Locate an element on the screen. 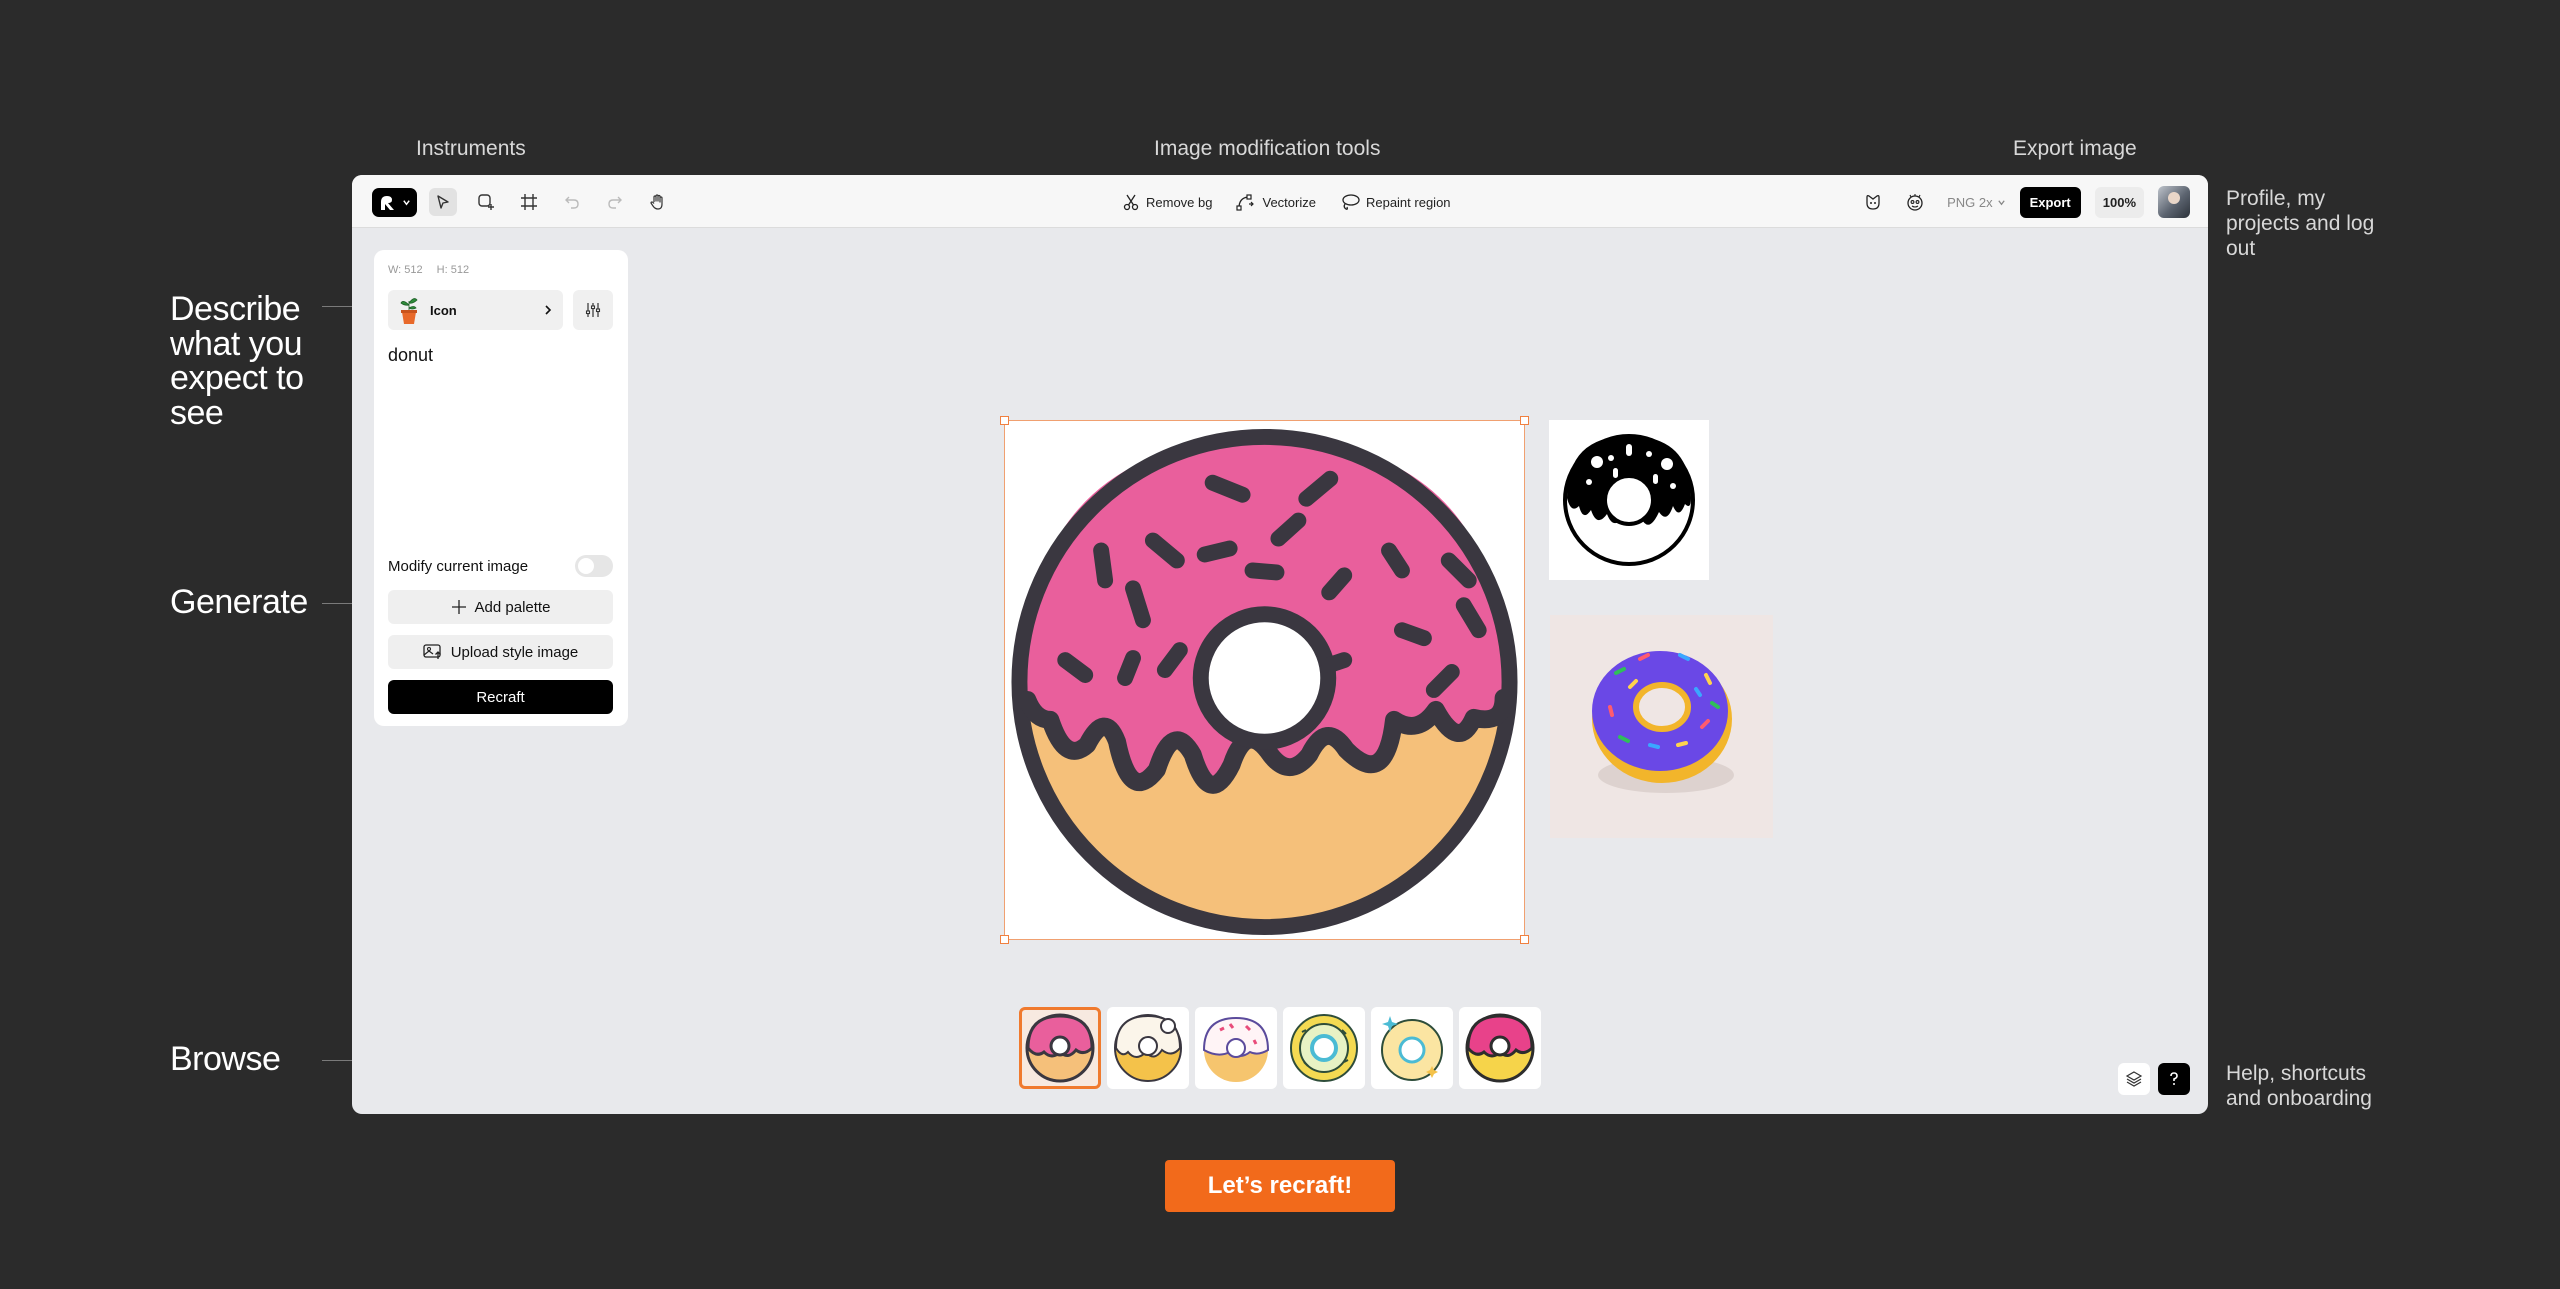 This screenshot has width=2560, height=1289. frame-icon is located at coordinates (529, 202).